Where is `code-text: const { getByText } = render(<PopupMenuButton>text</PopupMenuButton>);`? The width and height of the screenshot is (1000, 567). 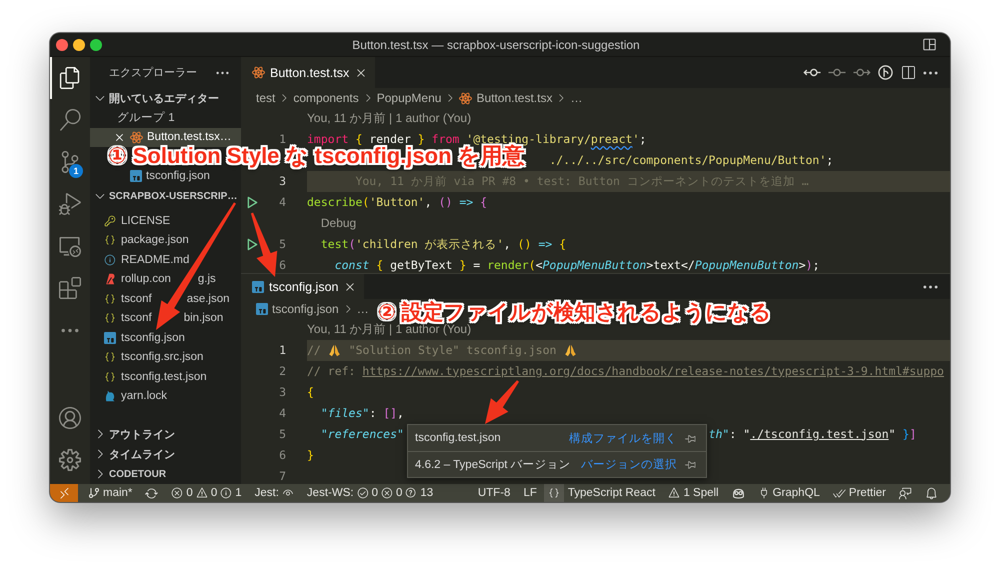 code-text: const { getByText } = render(<PopupMenuButton>text</PopupMenuButton>); is located at coordinates (577, 265).